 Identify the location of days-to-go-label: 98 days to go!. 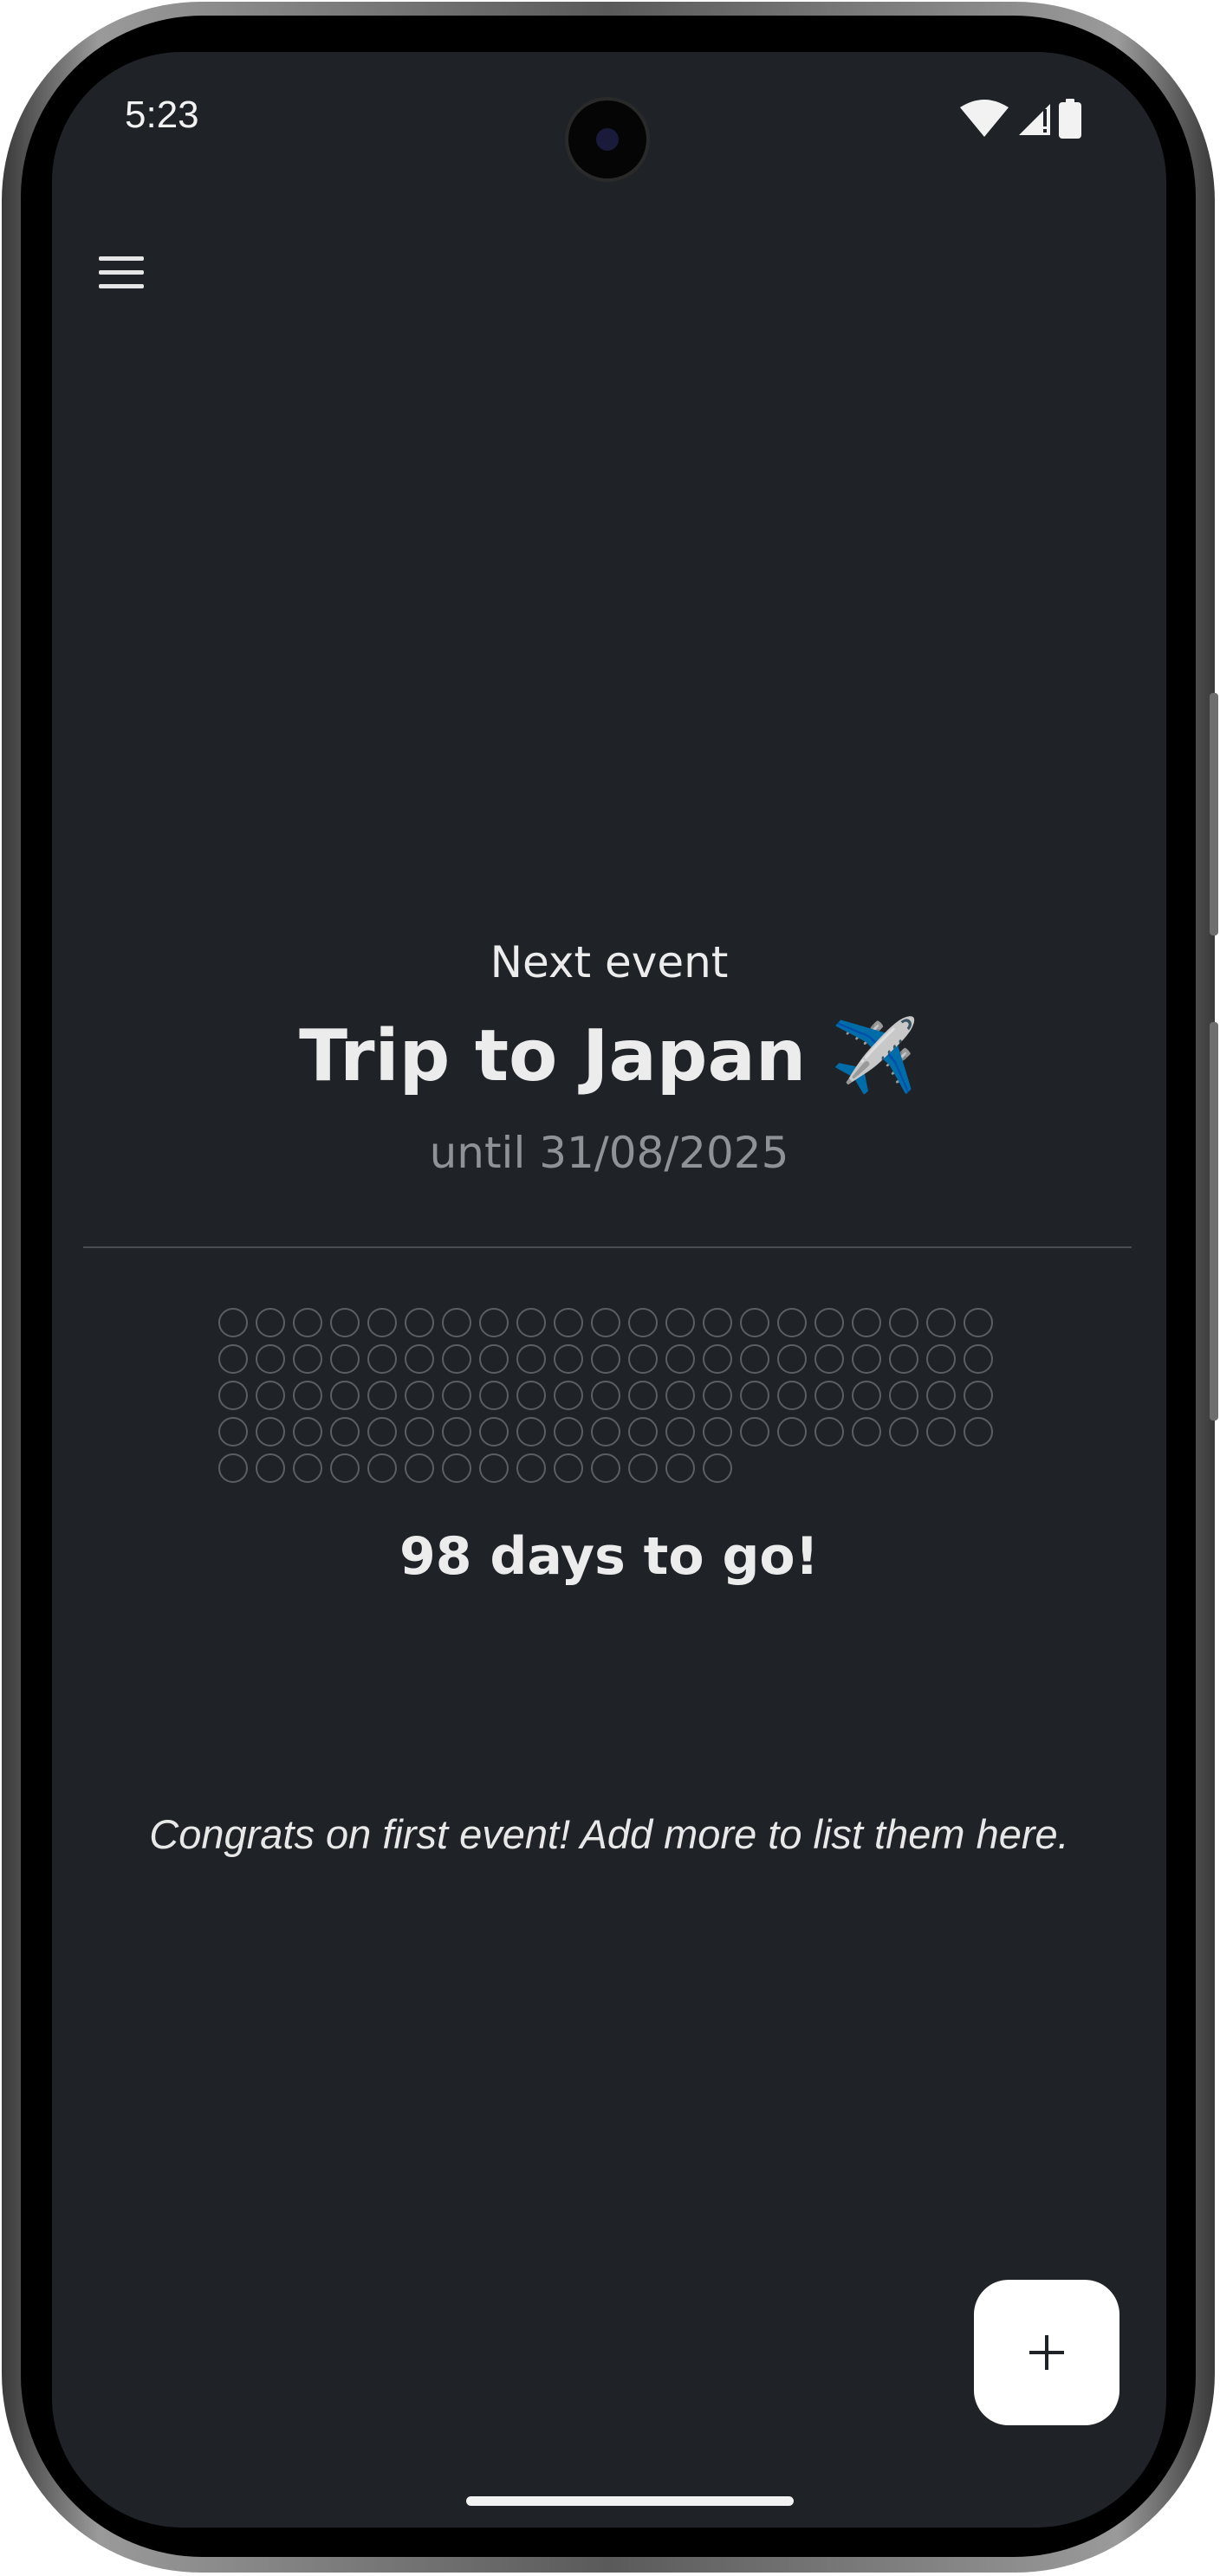
(609, 1556).